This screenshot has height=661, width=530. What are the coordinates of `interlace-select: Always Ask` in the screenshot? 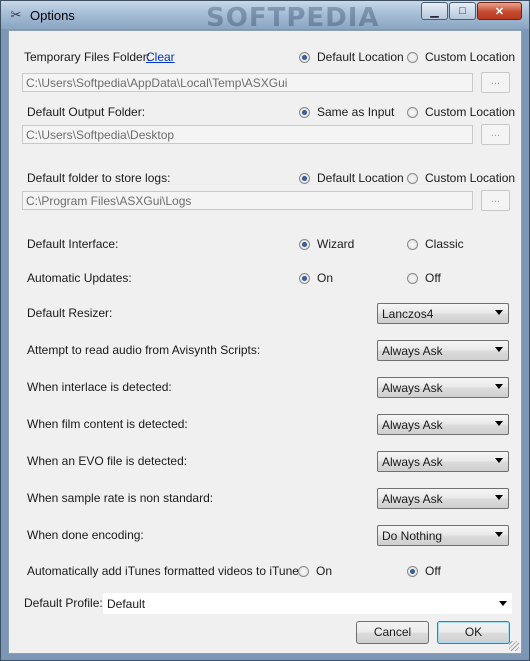 It's located at (443, 387).